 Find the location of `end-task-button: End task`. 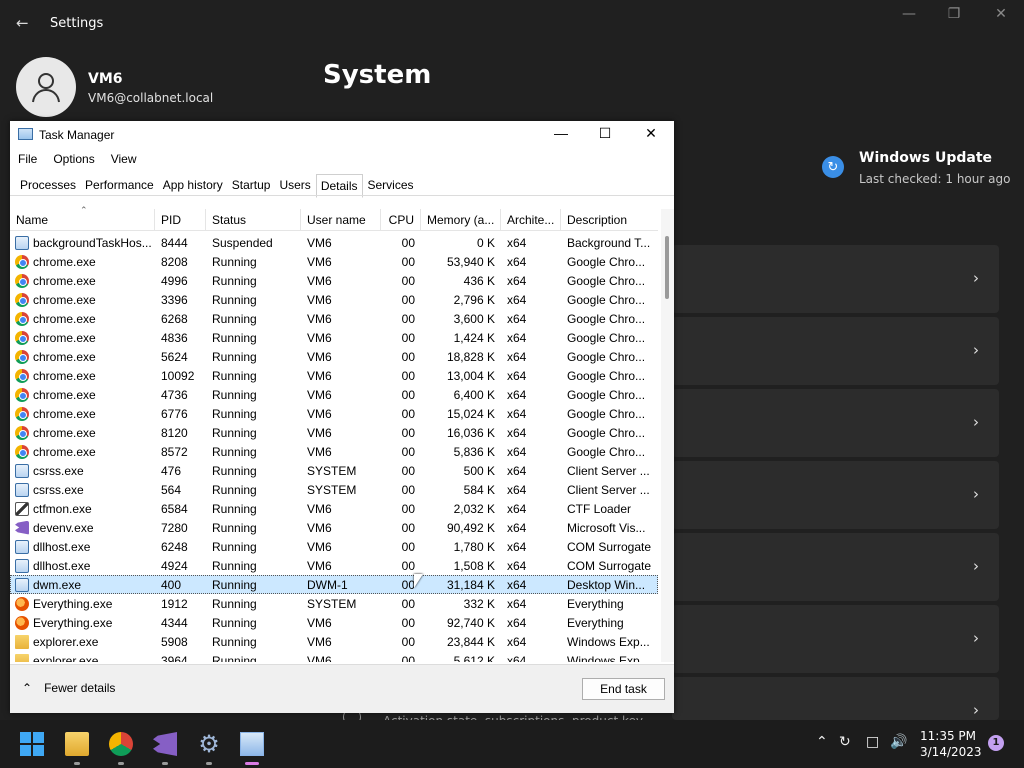

end-task-button: End task is located at coordinates (623, 689).